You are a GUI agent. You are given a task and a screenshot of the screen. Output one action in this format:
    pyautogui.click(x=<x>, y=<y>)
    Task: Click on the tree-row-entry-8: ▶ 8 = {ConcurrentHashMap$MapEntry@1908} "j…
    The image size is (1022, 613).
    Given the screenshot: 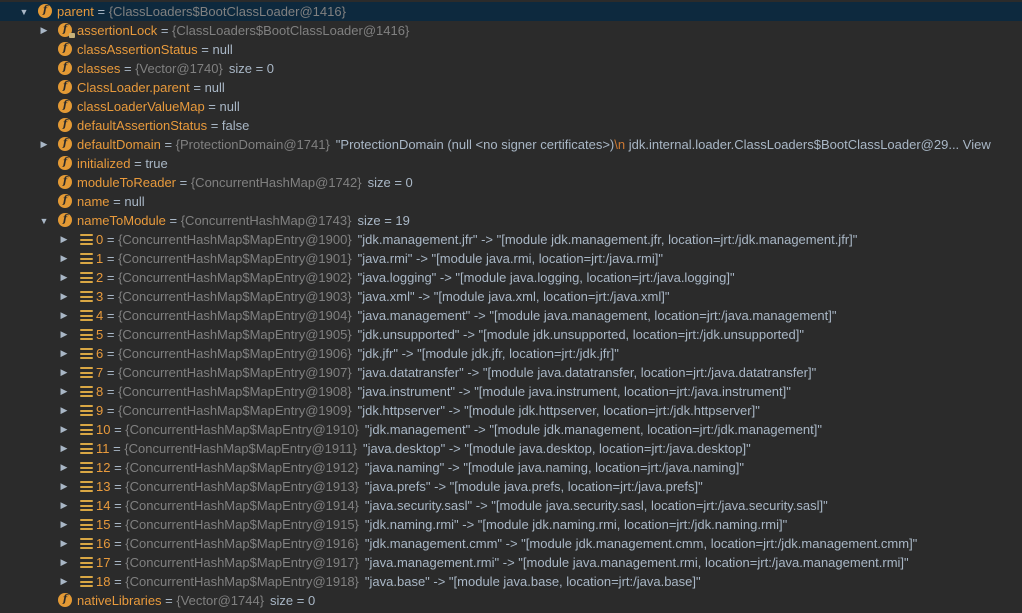 What is the action you would take?
    pyautogui.click(x=511, y=391)
    